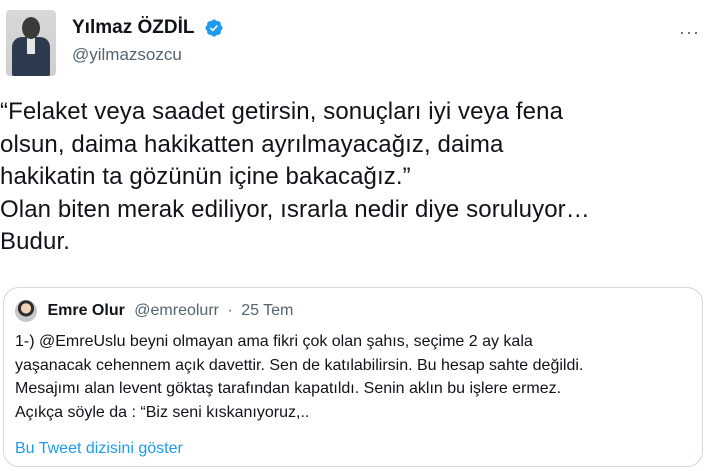  I want to click on tweet-header: Yılmaz ÖZDİL @yilmazsozcu ···, so click(354, 45).